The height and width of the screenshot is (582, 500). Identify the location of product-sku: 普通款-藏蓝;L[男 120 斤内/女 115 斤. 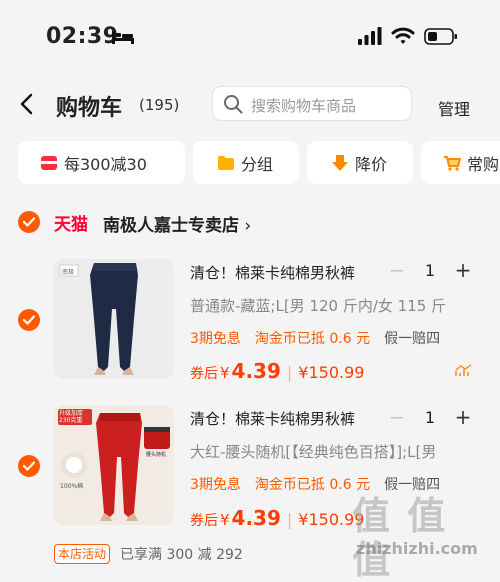
(325, 305).